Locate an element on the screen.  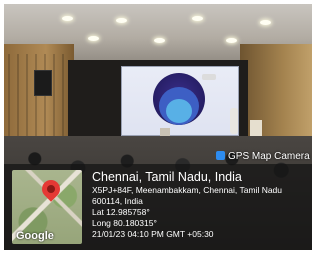
projector is located at coordinates (209, 77).